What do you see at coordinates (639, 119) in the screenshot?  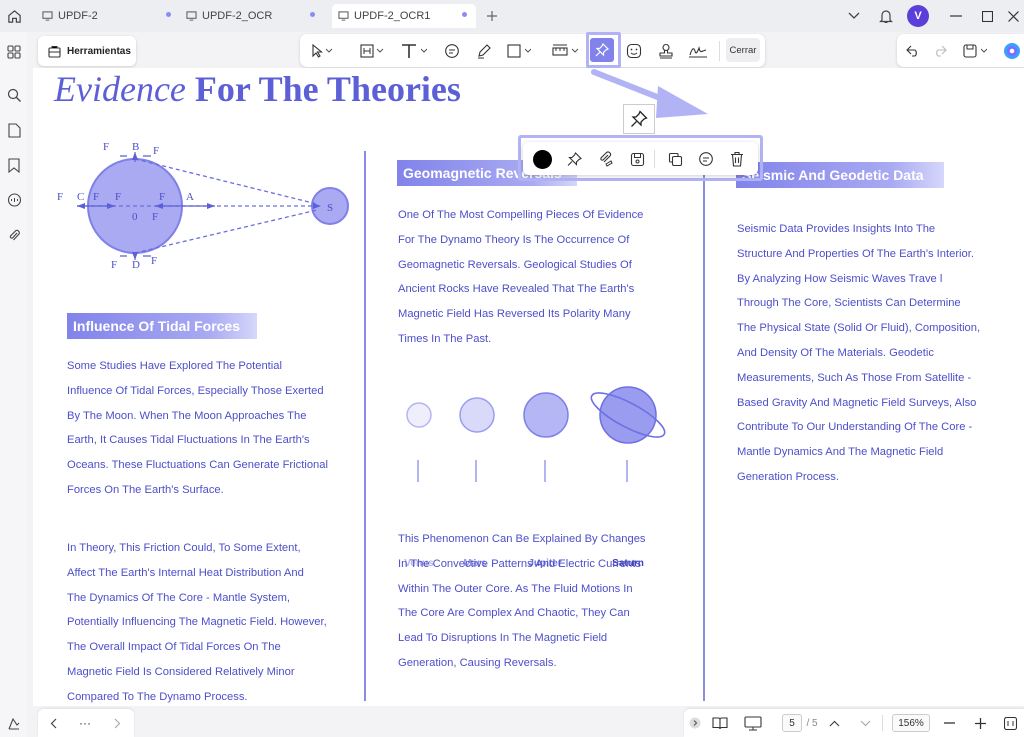 I see `pin-note-marker` at bounding box center [639, 119].